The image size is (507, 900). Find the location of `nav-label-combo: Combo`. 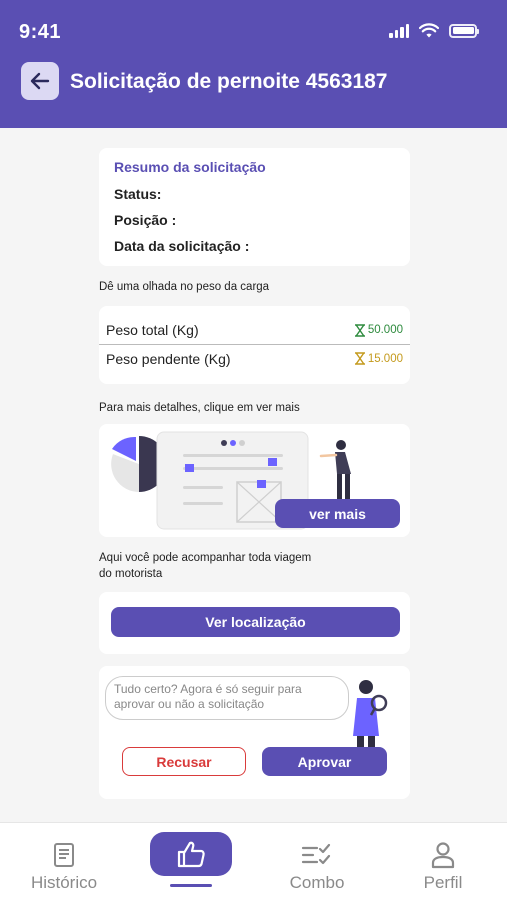

nav-label-combo: Combo is located at coordinates (317, 882).